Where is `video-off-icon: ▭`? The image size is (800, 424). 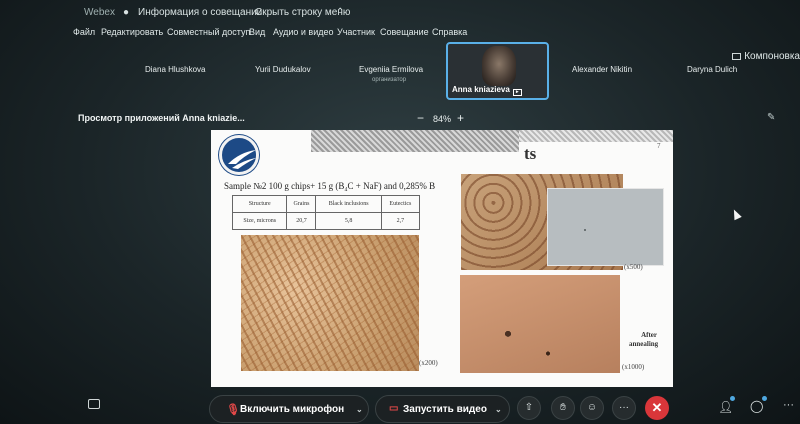 video-off-icon: ▭ is located at coordinates (394, 408).